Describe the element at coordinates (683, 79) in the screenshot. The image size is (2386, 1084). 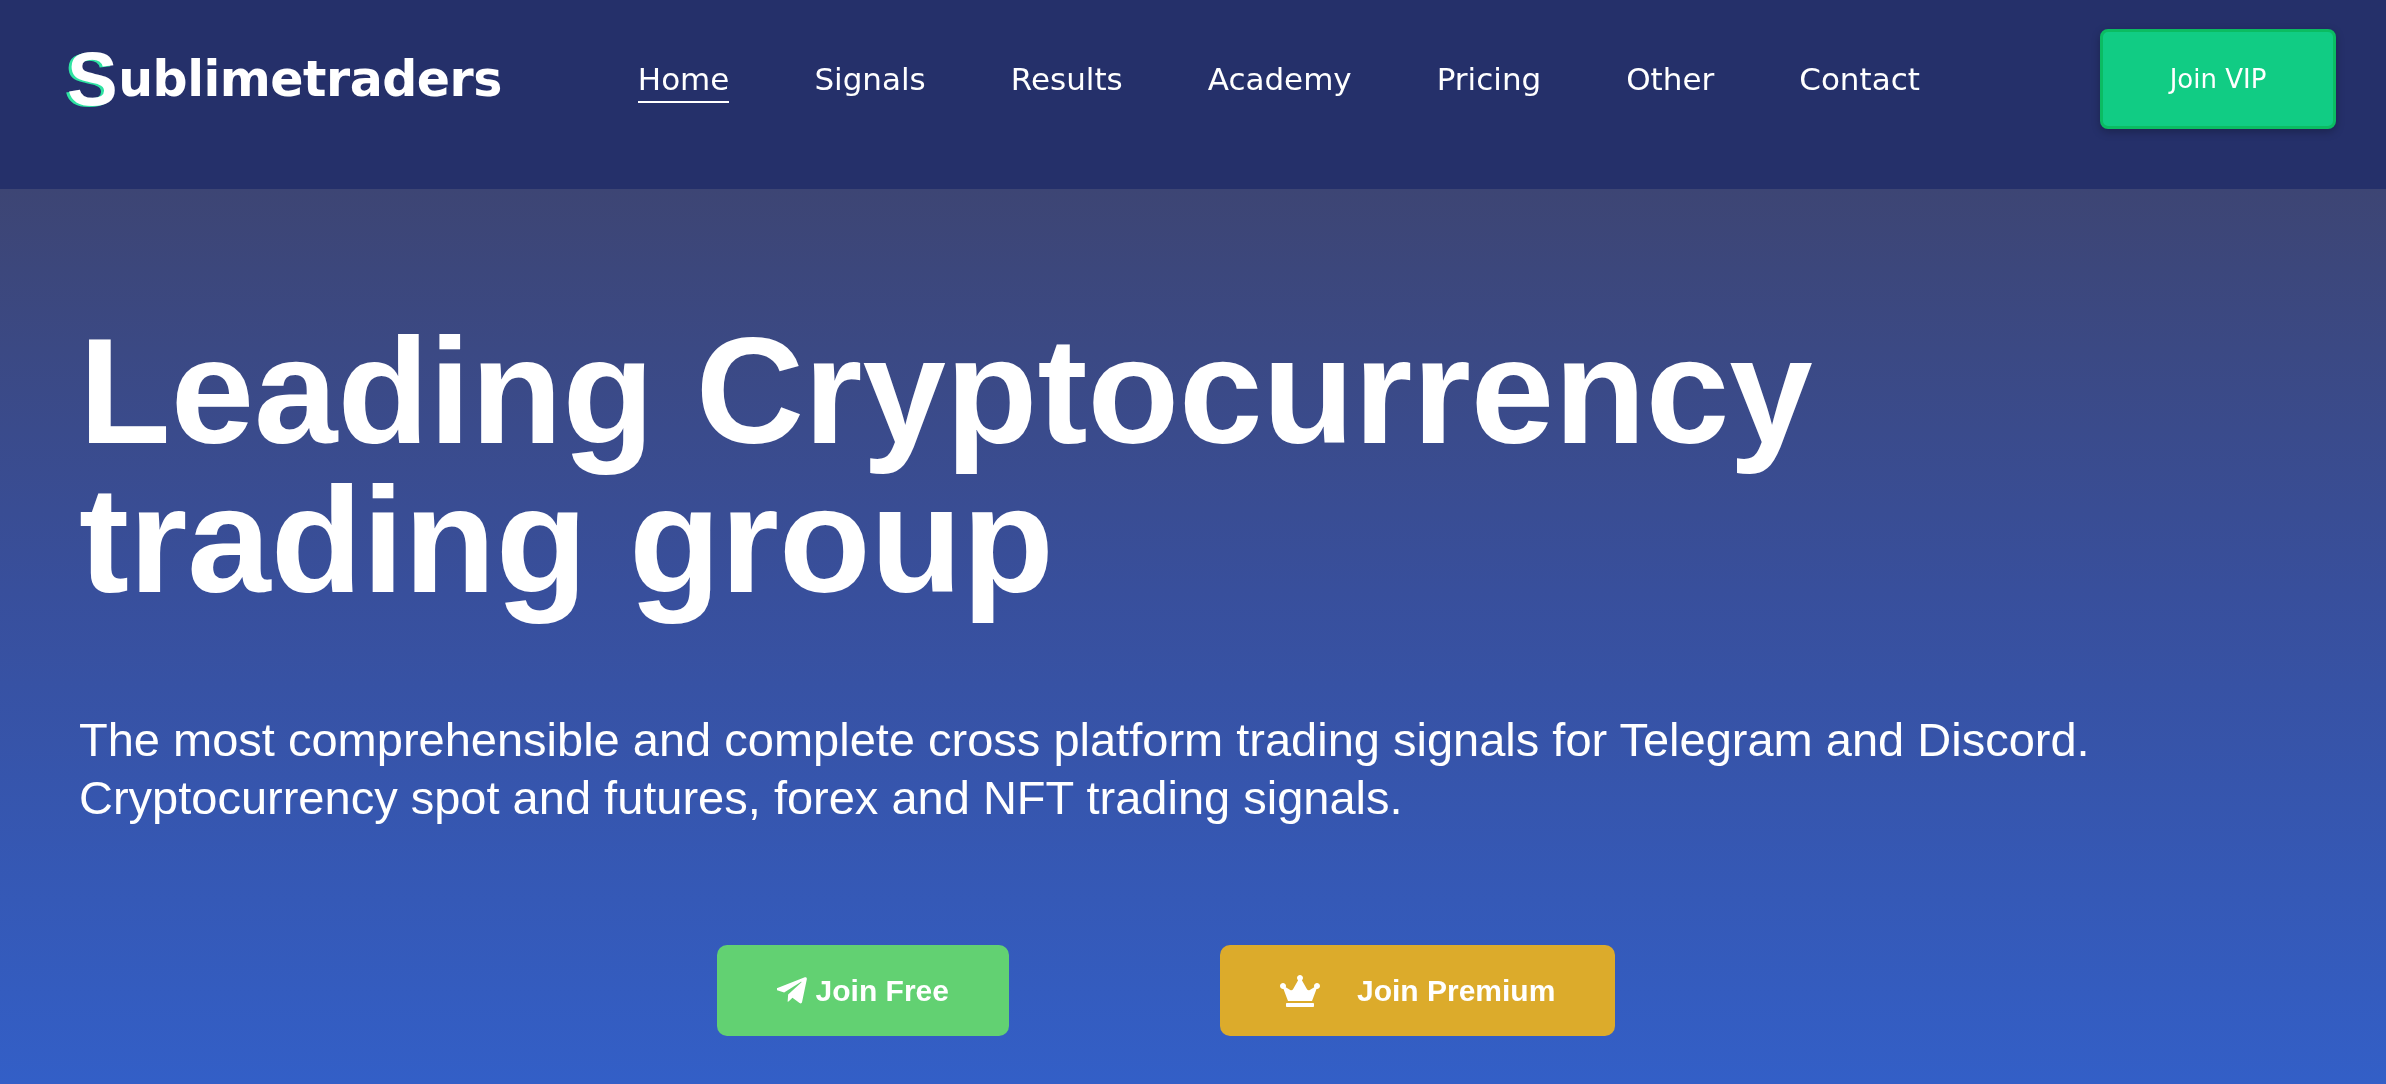
I see `nav-link: Home` at that location.